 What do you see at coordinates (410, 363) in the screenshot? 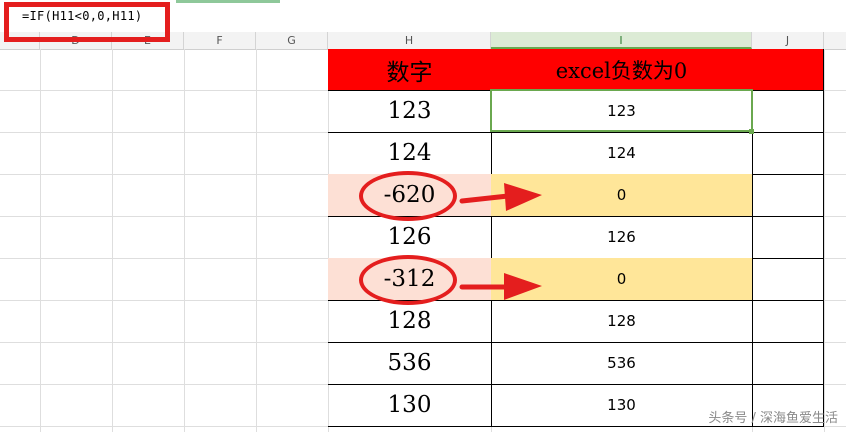
I see `table-cell-h: 536` at bounding box center [410, 363].